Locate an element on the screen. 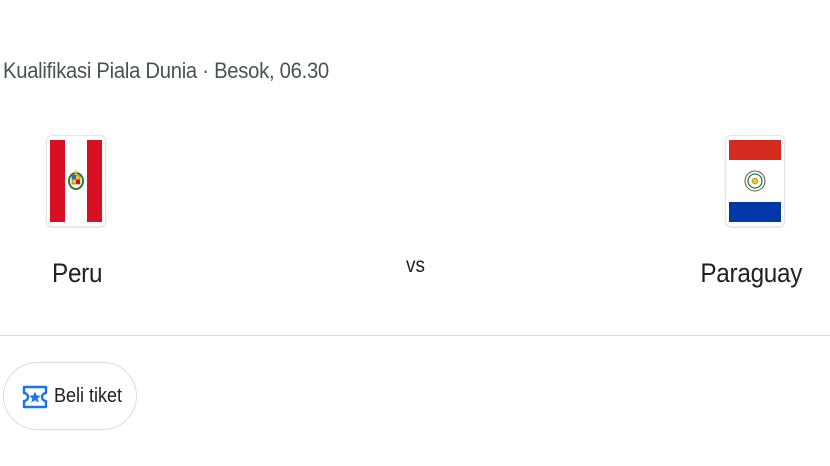  buy-tickets-button: Beli tiket is located at coordinates (70, 396).